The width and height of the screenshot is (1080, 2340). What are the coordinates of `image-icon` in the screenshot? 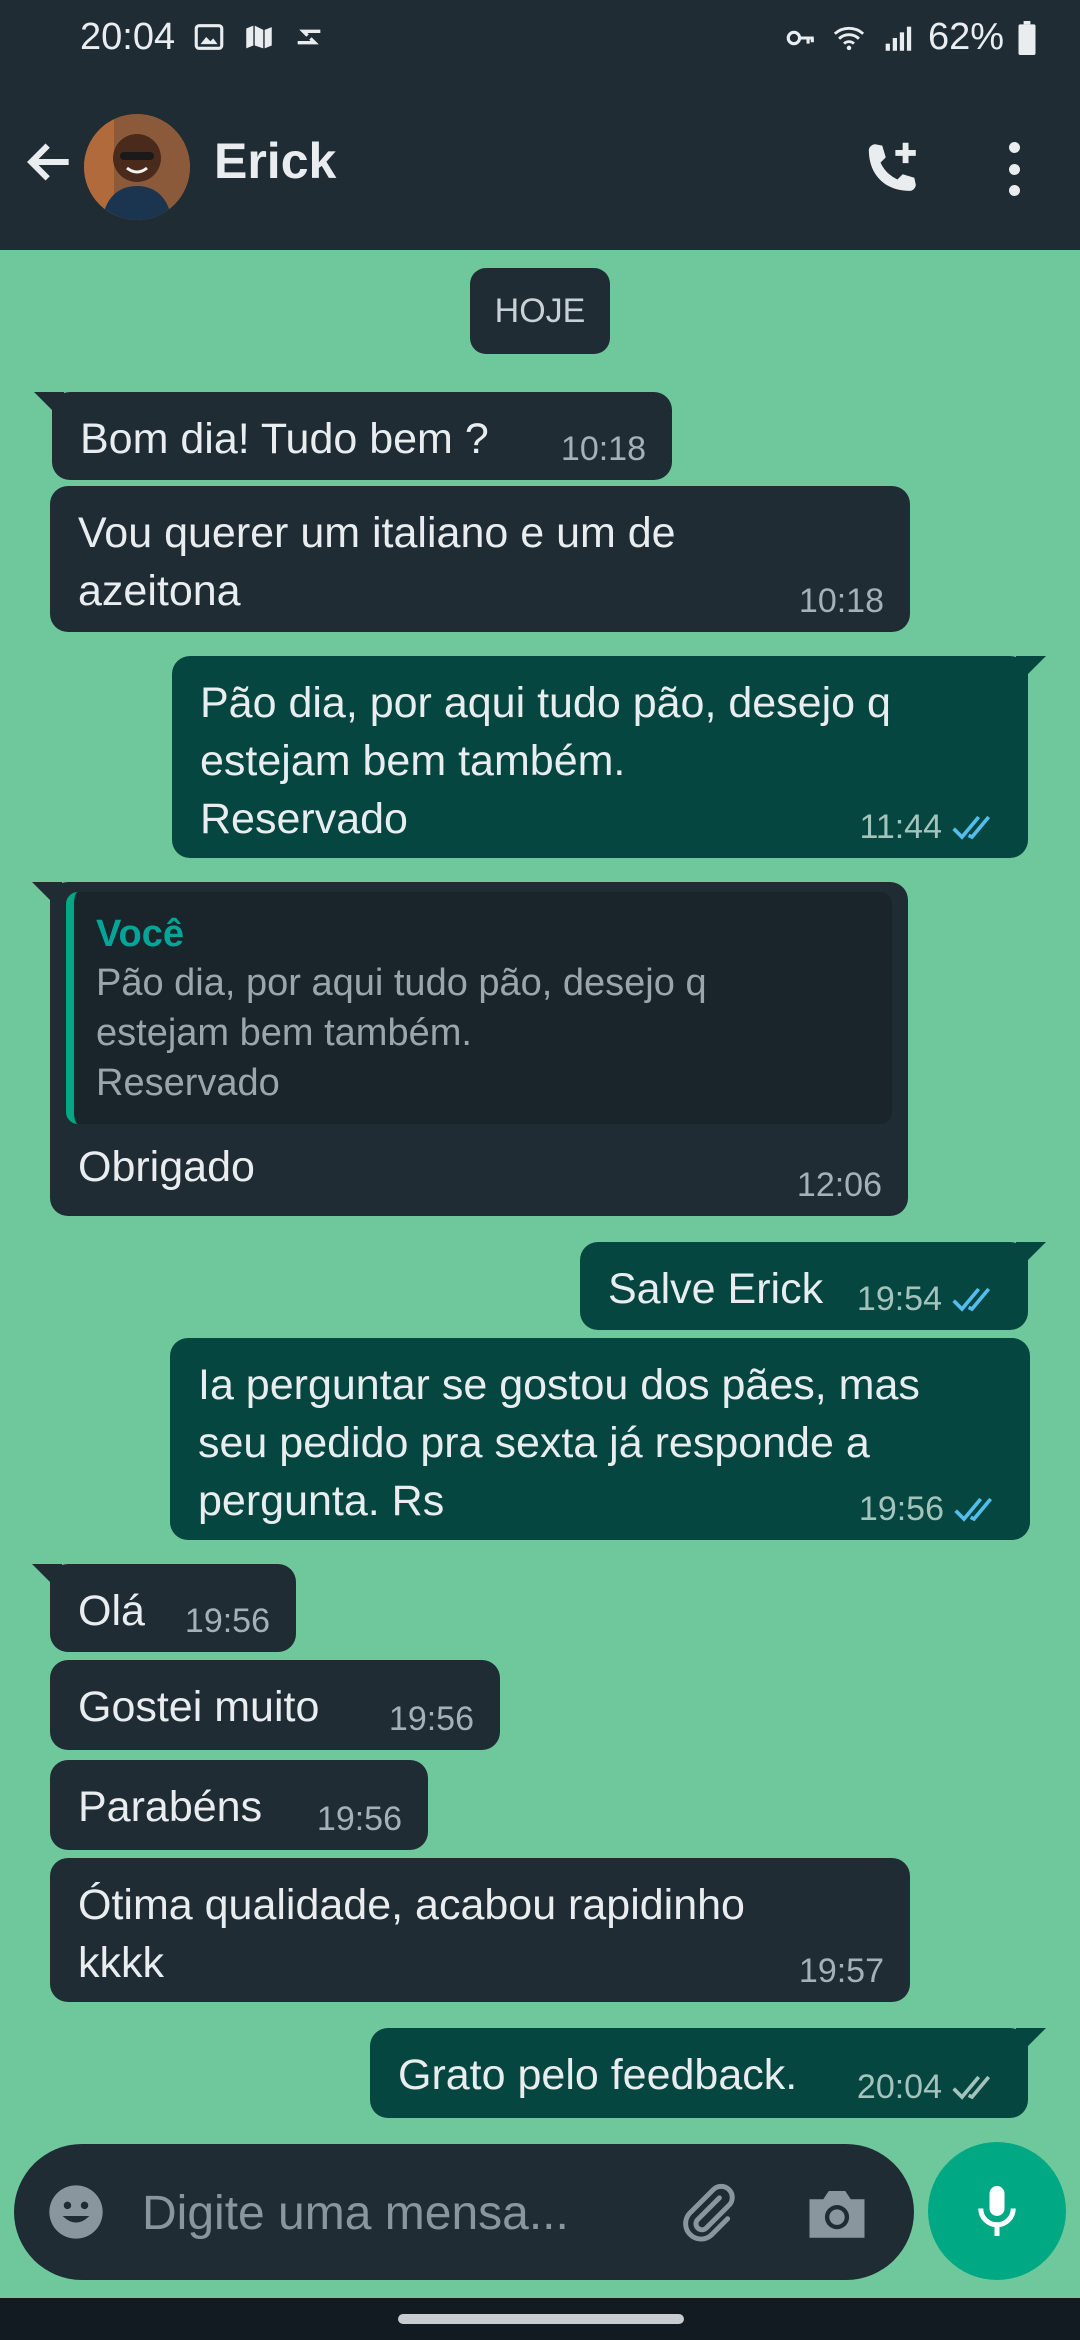 It's located at (209, 37).